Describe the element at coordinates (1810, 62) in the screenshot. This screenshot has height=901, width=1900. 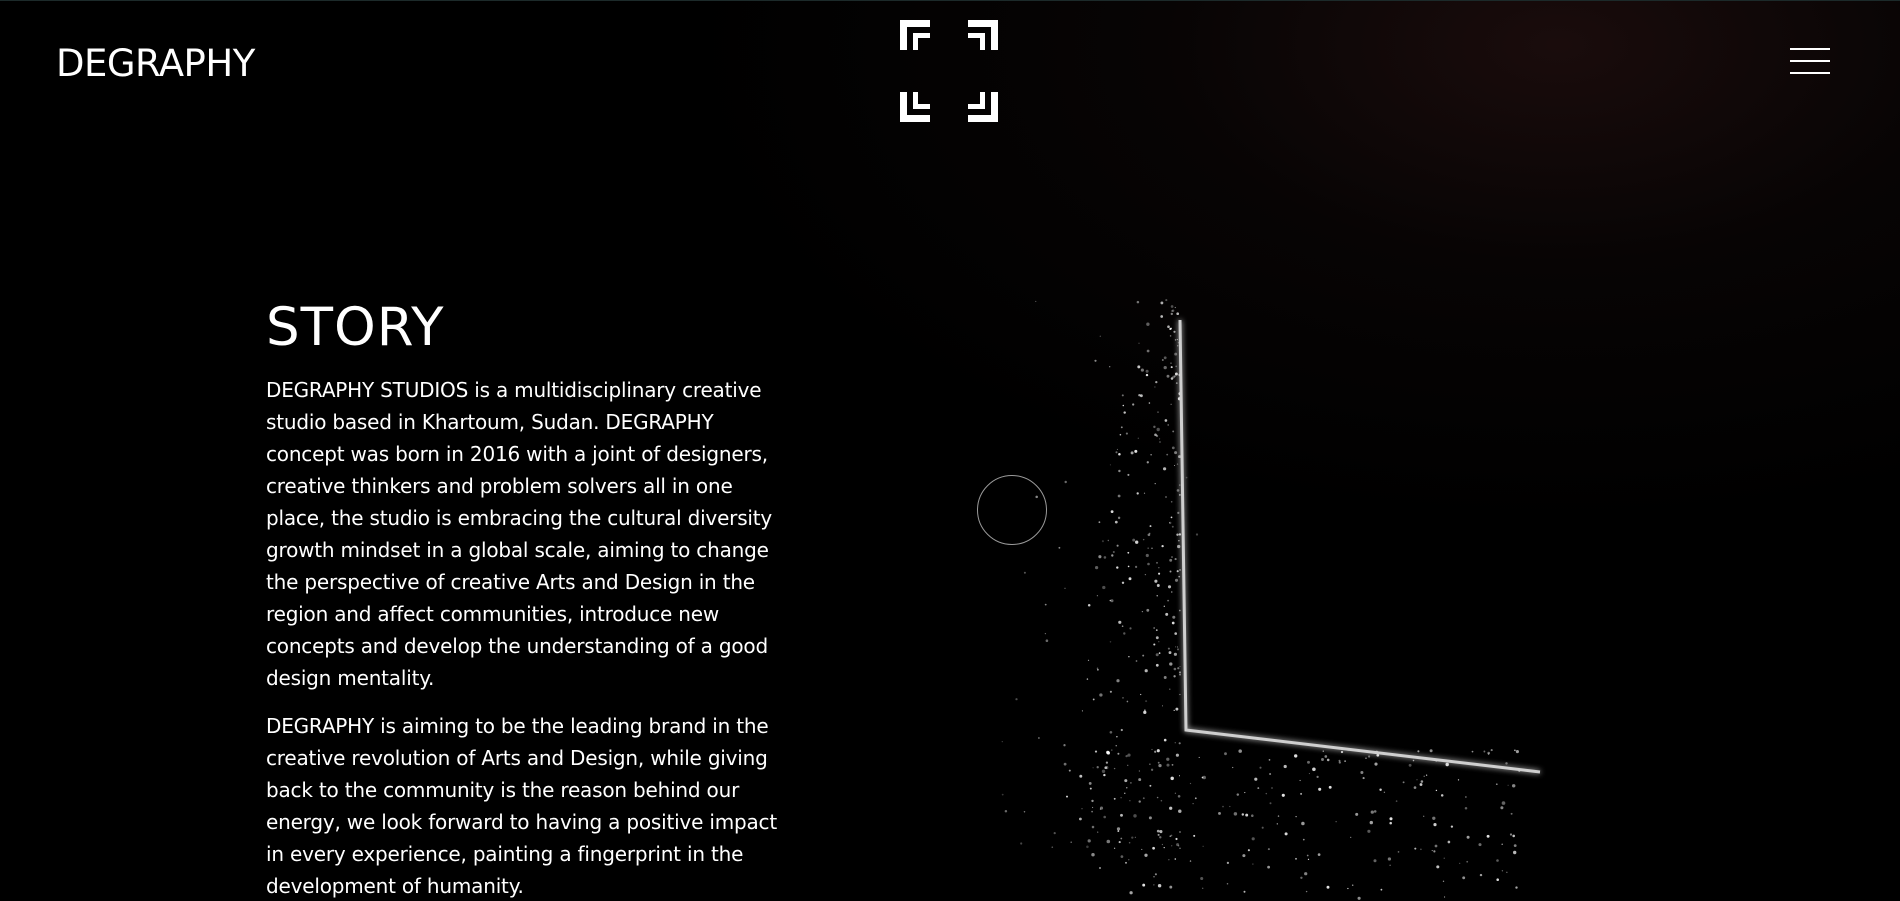
I see `hamburger-menu-icon` at that location.